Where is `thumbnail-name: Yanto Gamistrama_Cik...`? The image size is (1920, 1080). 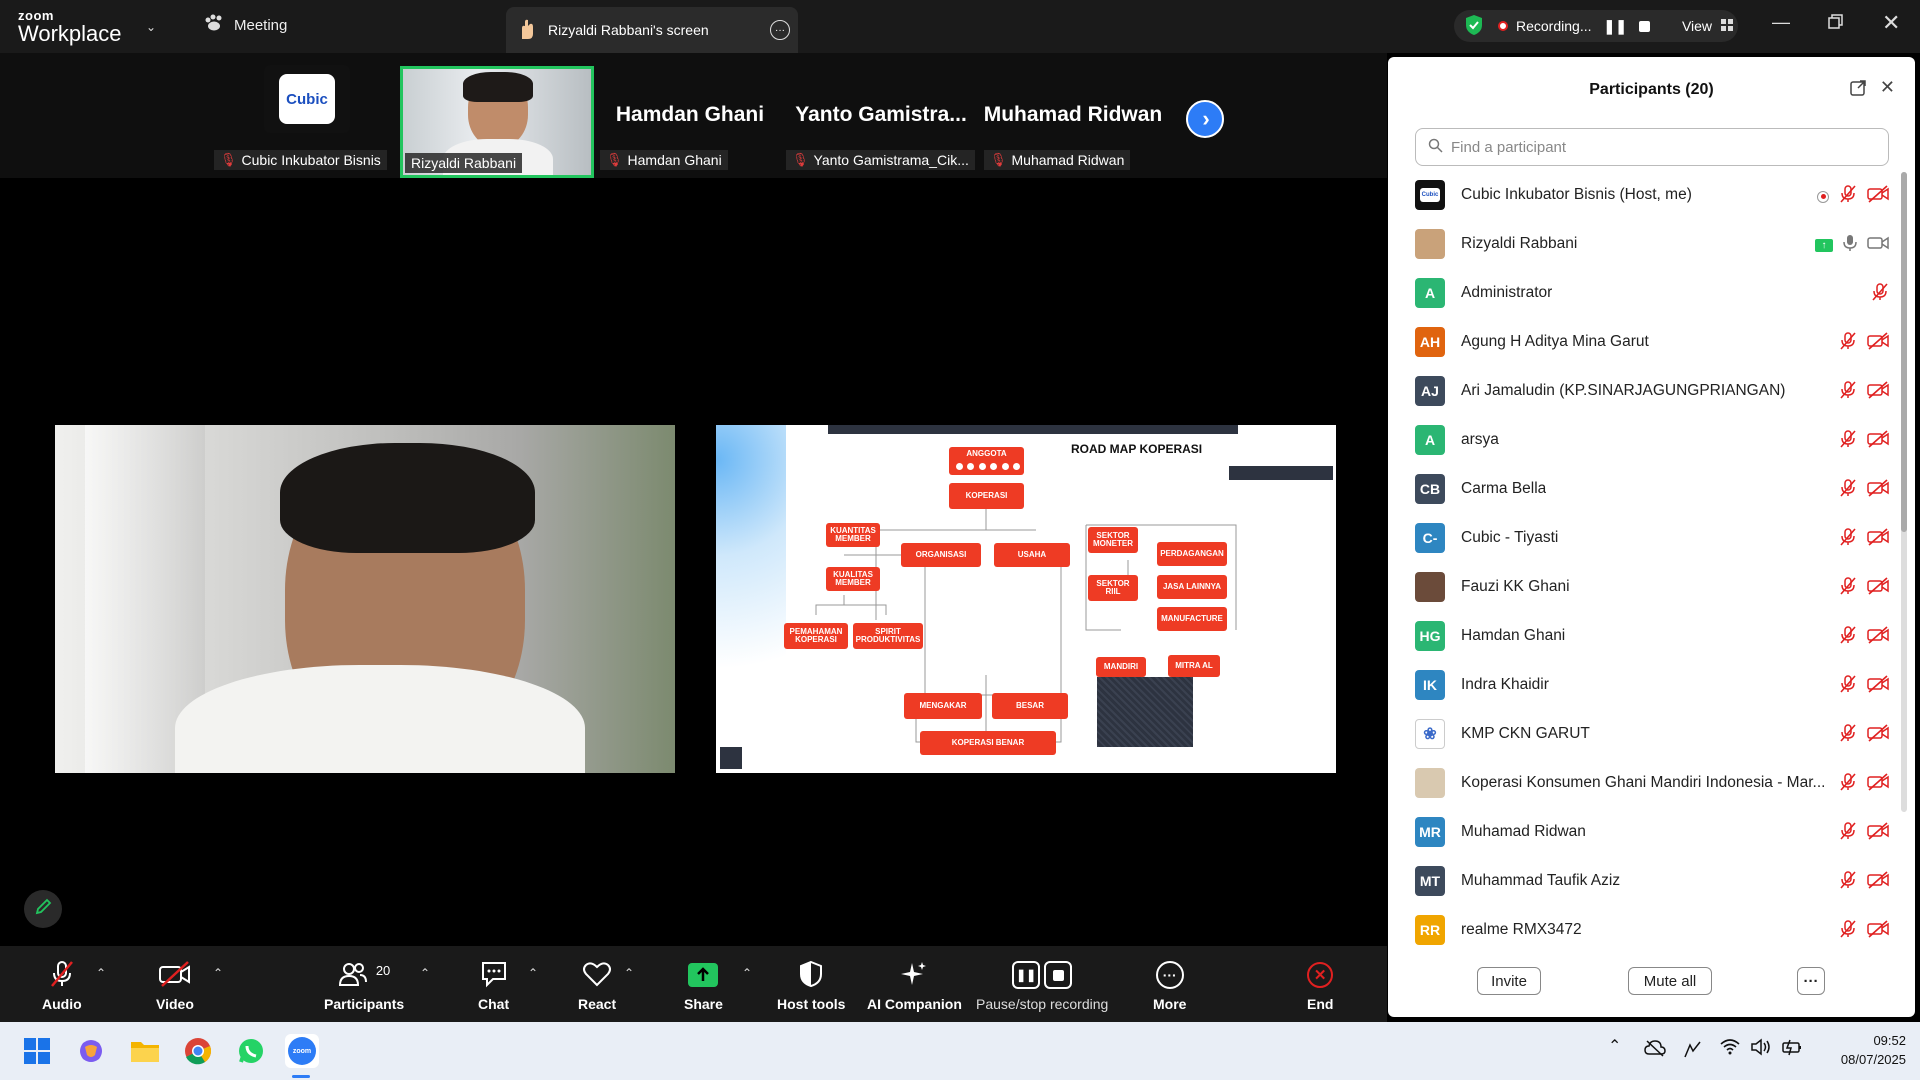
thumbnail-name: Yanto Gamistrama_Cik... is located at coordinates (891, 160).